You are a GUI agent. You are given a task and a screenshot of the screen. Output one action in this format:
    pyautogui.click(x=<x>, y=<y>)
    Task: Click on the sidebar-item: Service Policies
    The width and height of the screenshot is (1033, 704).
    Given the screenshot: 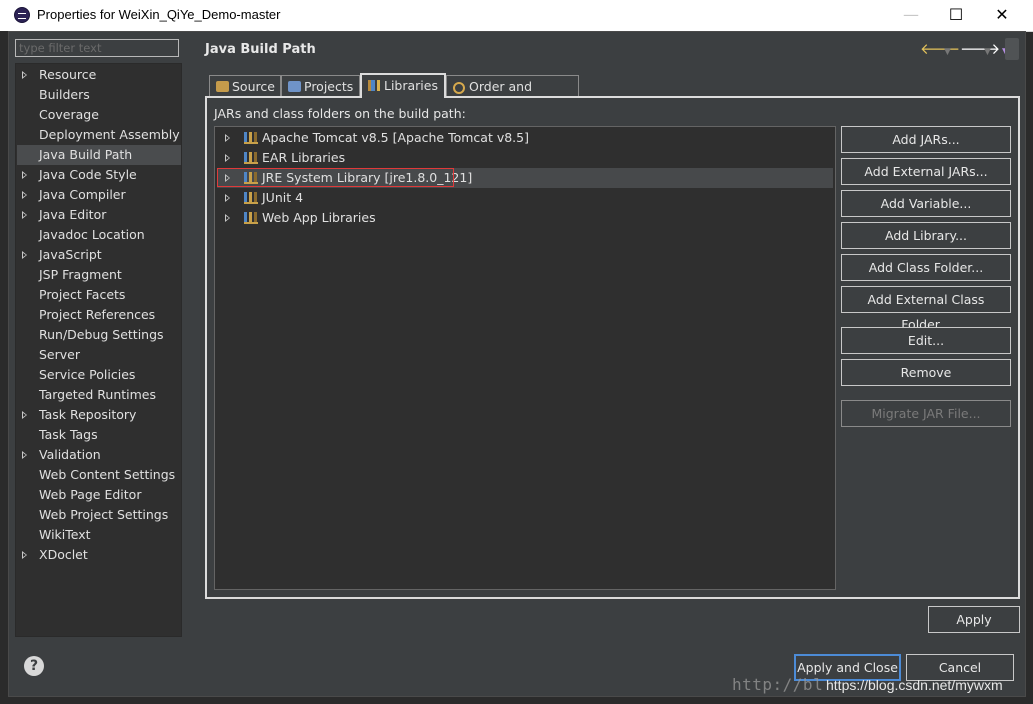 What is the action you would take?
    pyautogui.click(x=99, y=375)
    